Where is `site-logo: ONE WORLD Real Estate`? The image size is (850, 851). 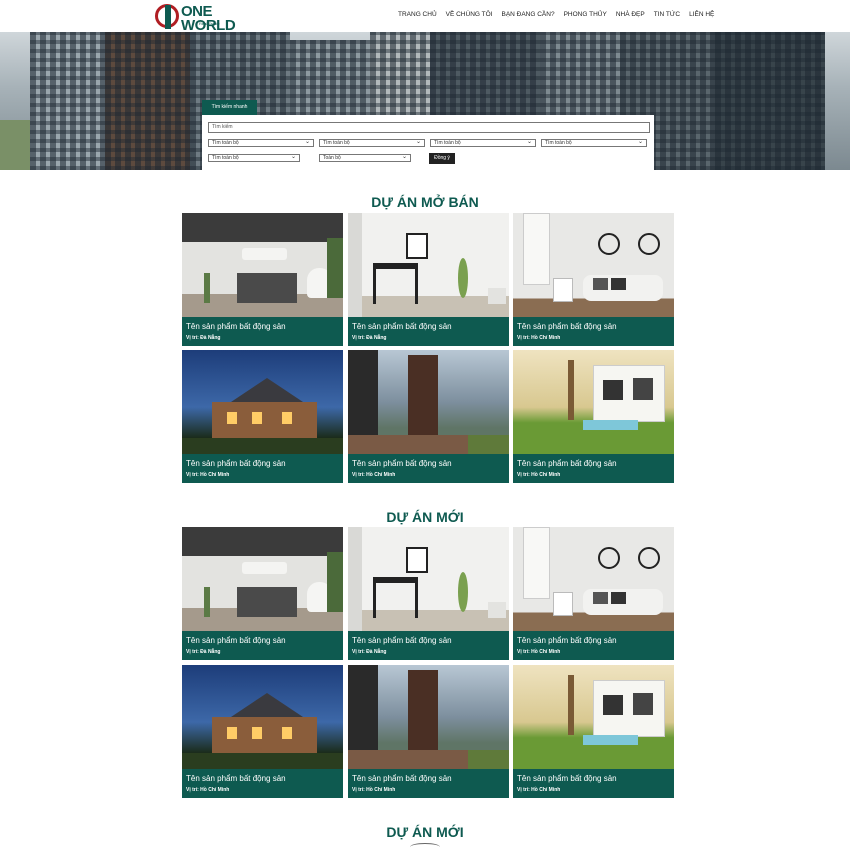 site-logo: ONE WORLD Real Estate is located at coordinates (195, 18).